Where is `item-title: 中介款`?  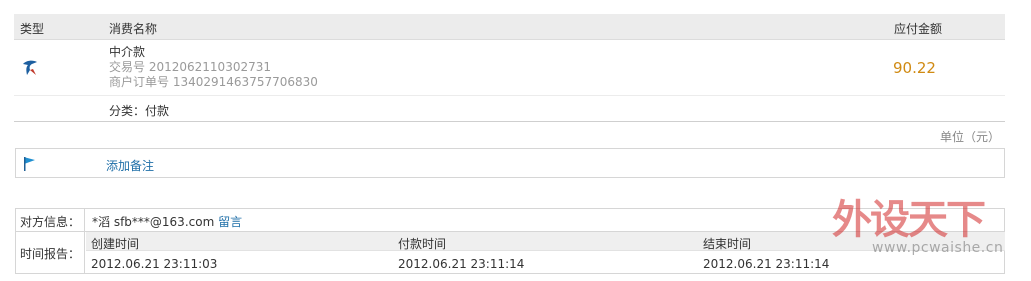
item-title: 中介款 is located at coordinates (127, 52).